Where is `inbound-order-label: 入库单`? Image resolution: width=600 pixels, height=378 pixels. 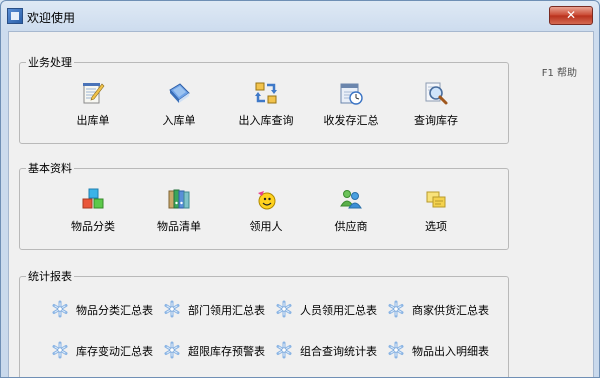 inbound-order-label: 入库单 is located at coordinates (179, 120).